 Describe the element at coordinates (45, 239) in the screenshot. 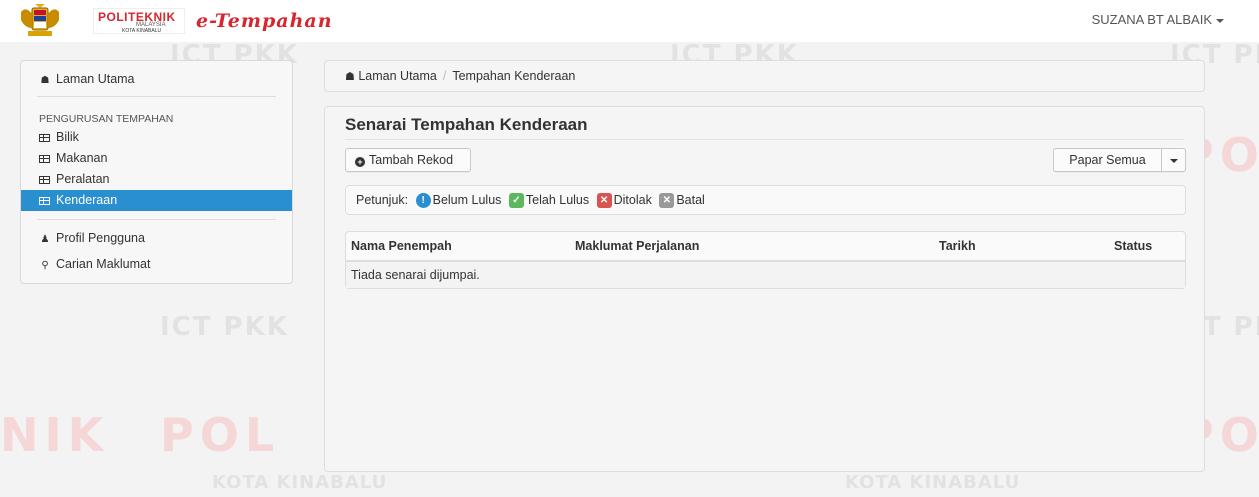

I see `user-icon: ♟` at that location.